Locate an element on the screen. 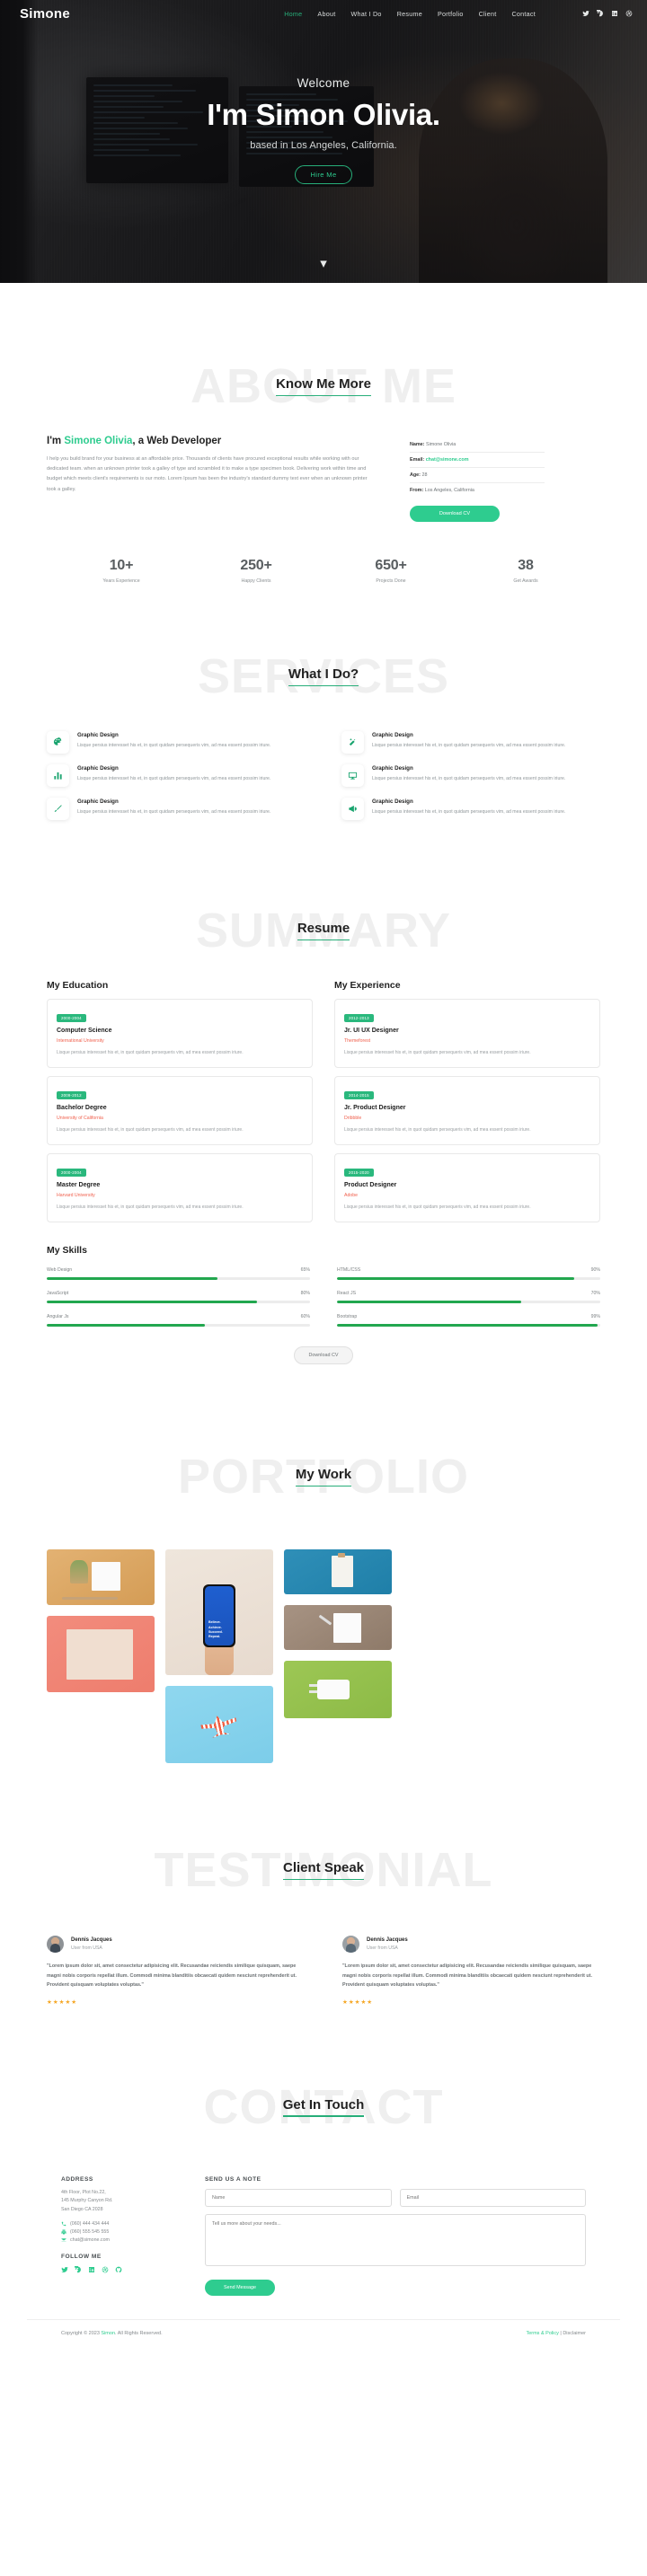 This screenshot has width=647, height=2576. disclaimer-link: Disclaimer is located at coordinates (574, 2333).